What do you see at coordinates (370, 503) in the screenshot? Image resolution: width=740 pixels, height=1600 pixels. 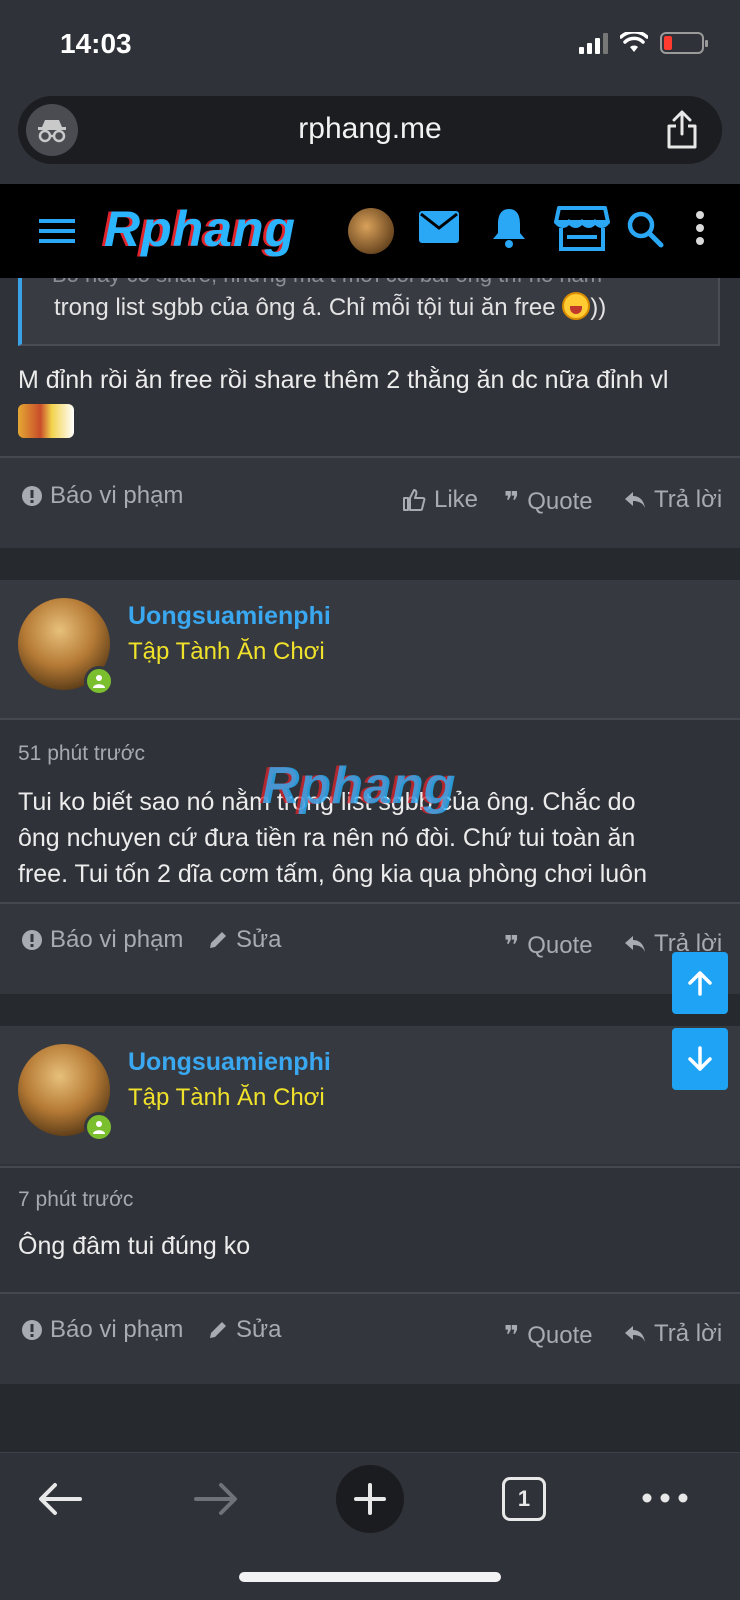 I see `post-actions: Báo vi phạm Like ❞ Quote Trả lời` at bounding box center [370, 503].